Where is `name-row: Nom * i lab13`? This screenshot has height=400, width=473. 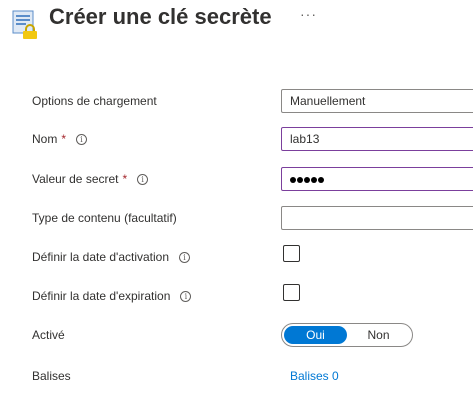 name-row: Nom * i lab13 is located at coordinates (236, 141).